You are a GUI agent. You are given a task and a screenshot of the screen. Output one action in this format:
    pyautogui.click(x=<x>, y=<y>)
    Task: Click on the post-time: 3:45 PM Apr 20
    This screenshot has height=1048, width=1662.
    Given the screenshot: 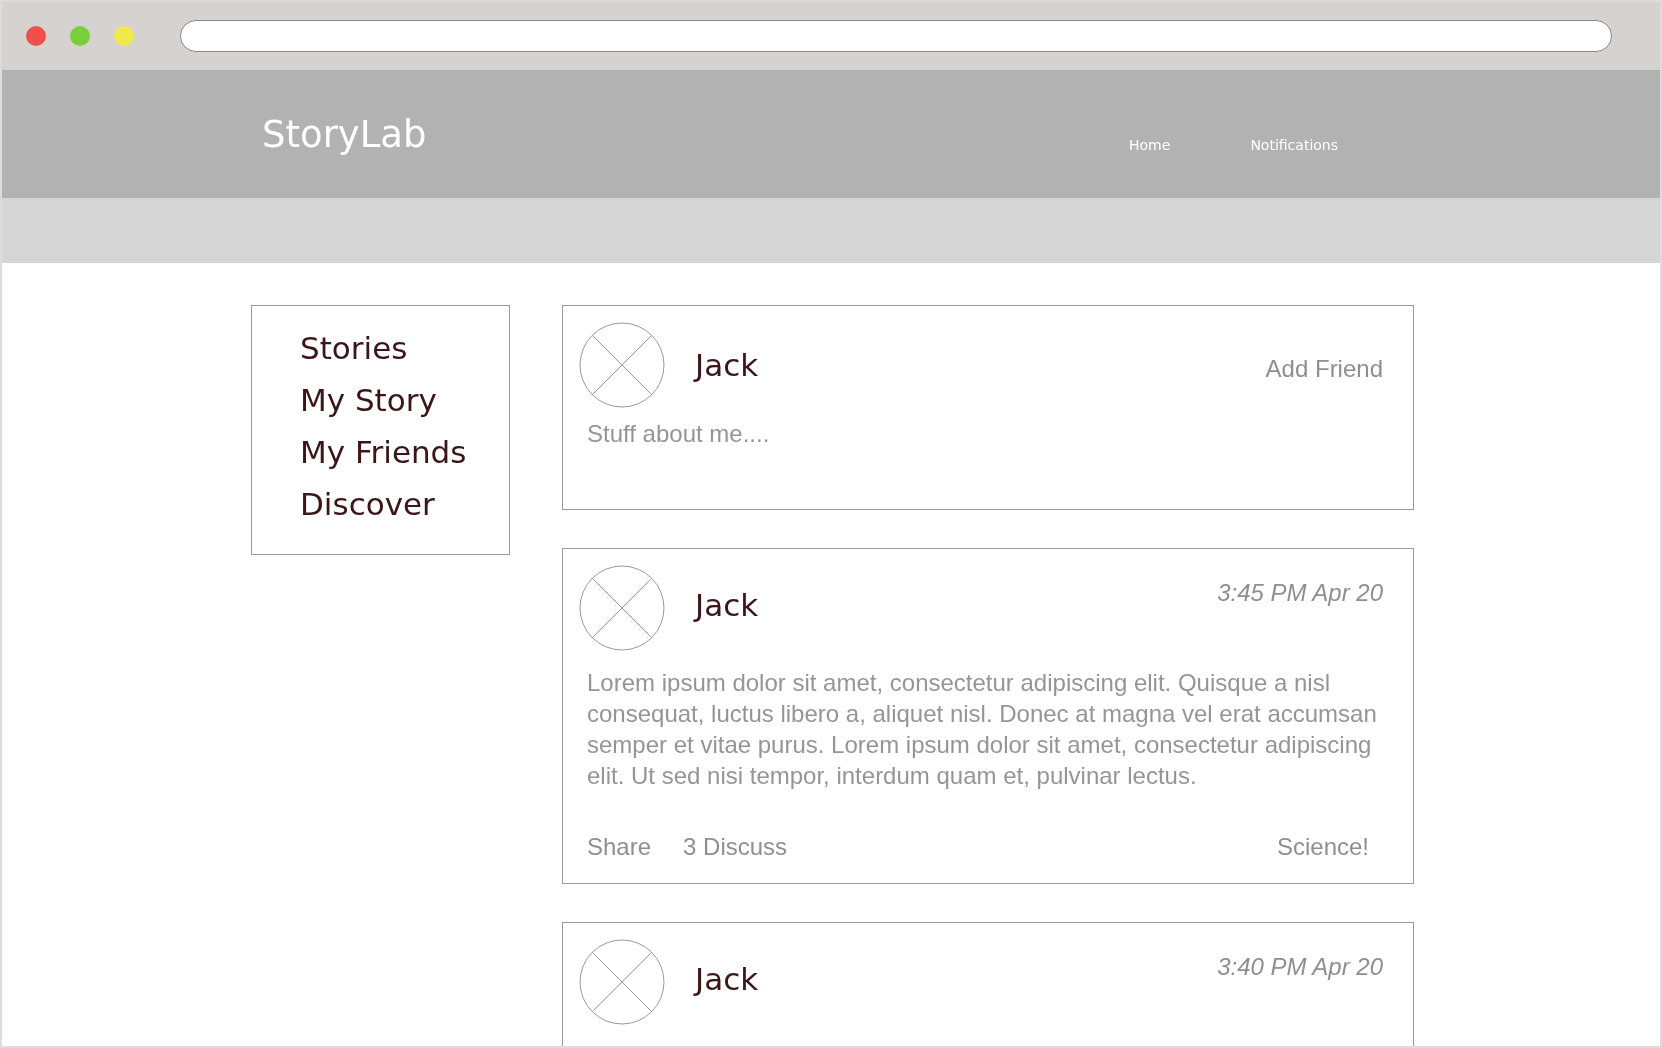 What is the action you would take?
    pyautogui.click(x=1300, y=593)
    